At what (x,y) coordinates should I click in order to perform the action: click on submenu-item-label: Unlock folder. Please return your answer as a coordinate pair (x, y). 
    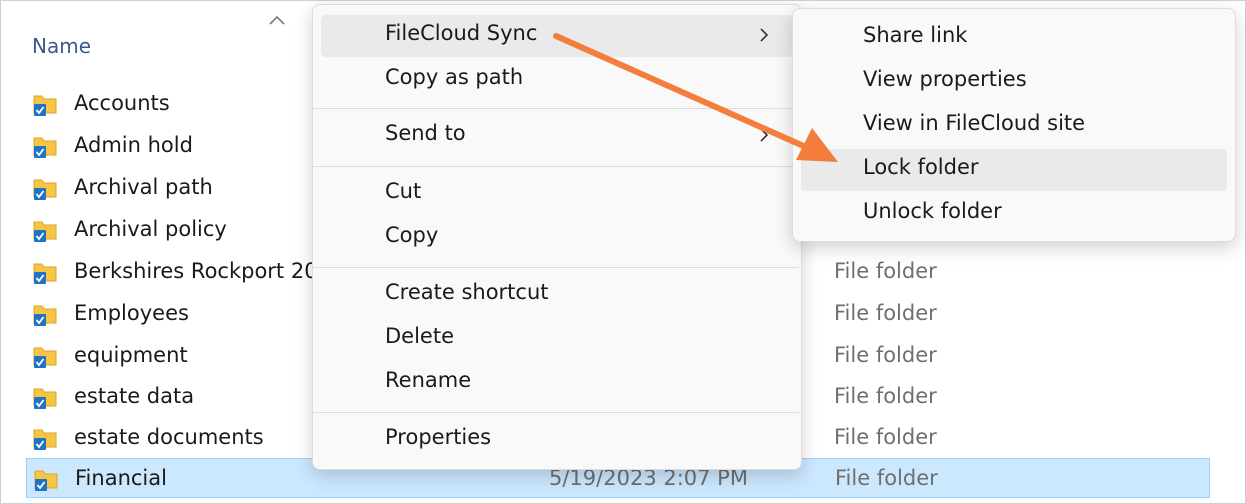
    Looking at the image, I should click on (932, 211).